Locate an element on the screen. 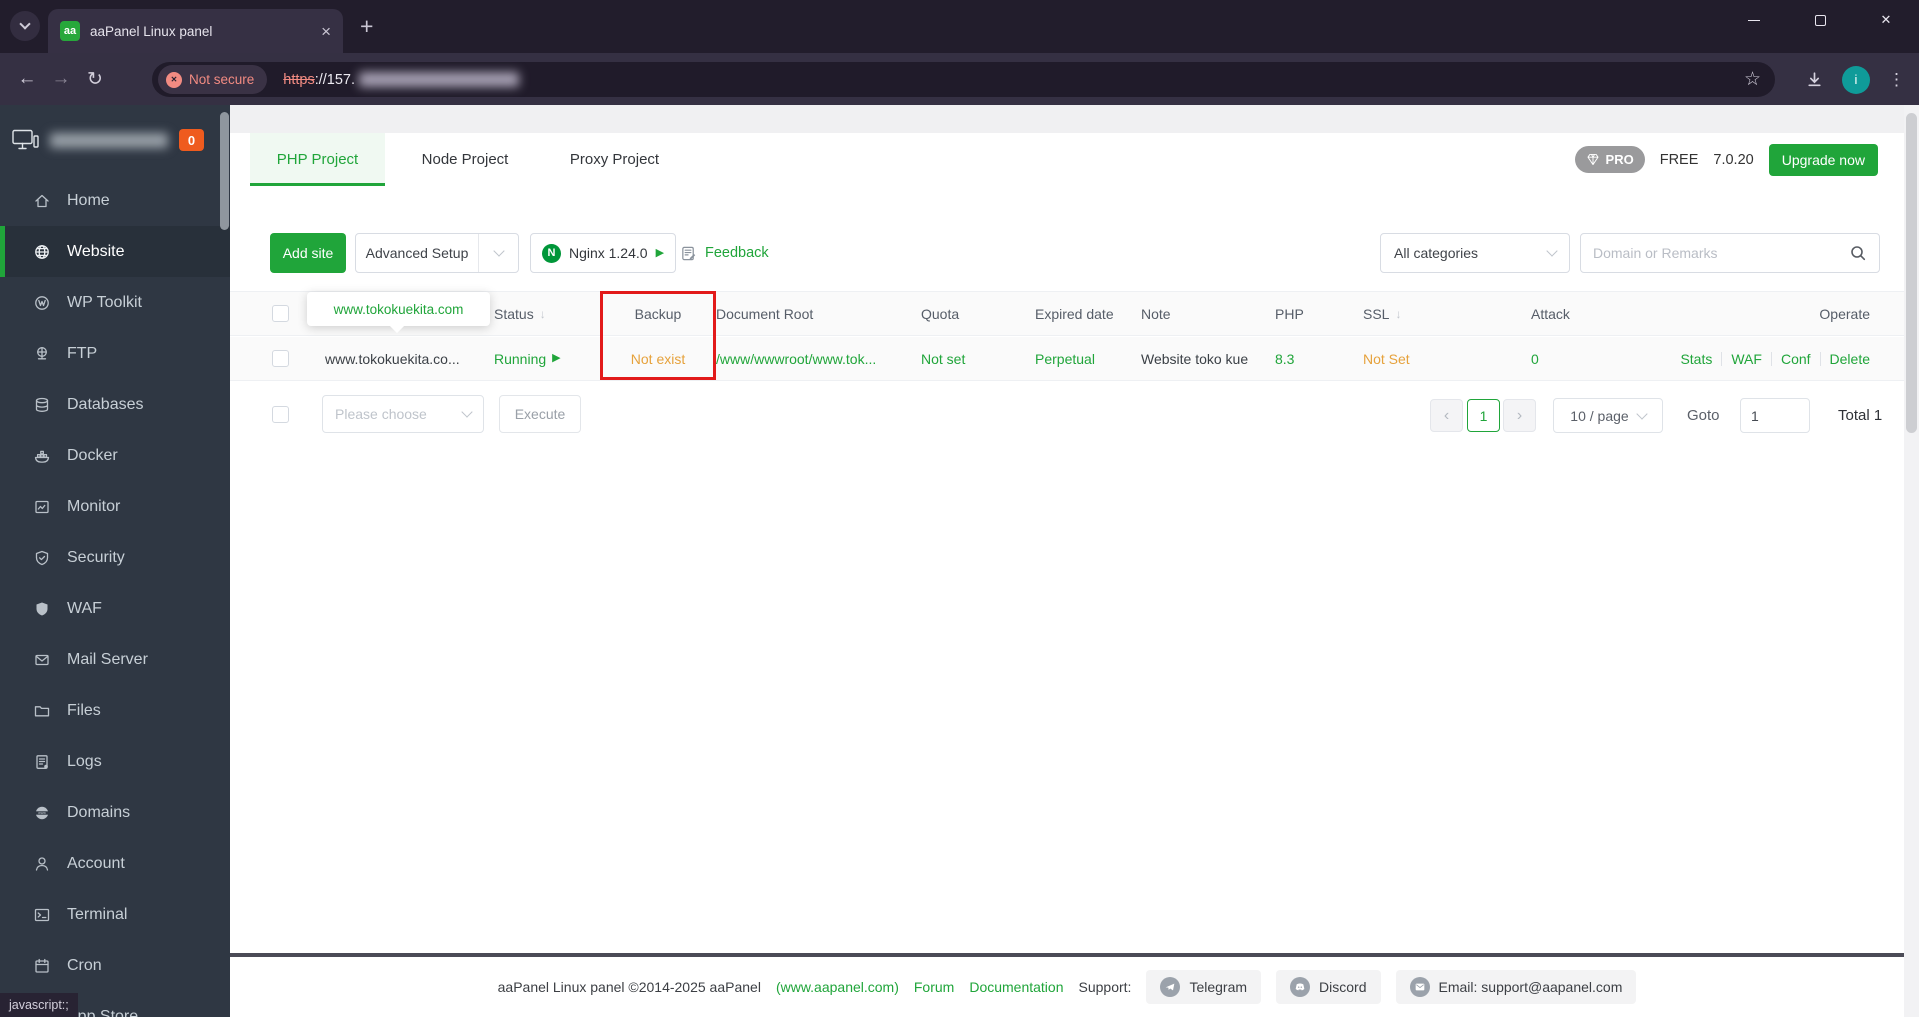 The height and width of the screenshot is (1017, 1919). back-icon is located at coordinates (27, 79).